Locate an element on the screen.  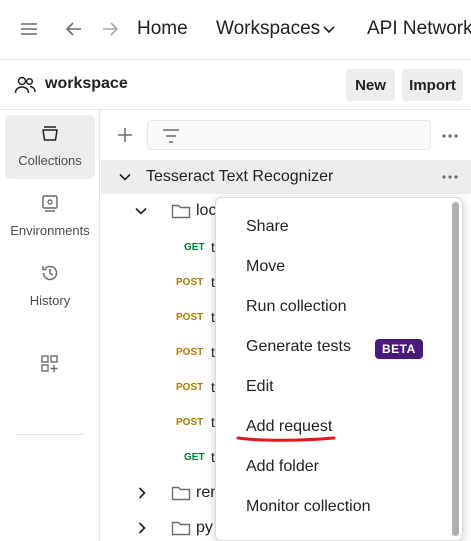
menu-item-generate-tests: Generate tests BETA is located at coordinates (334, 348).